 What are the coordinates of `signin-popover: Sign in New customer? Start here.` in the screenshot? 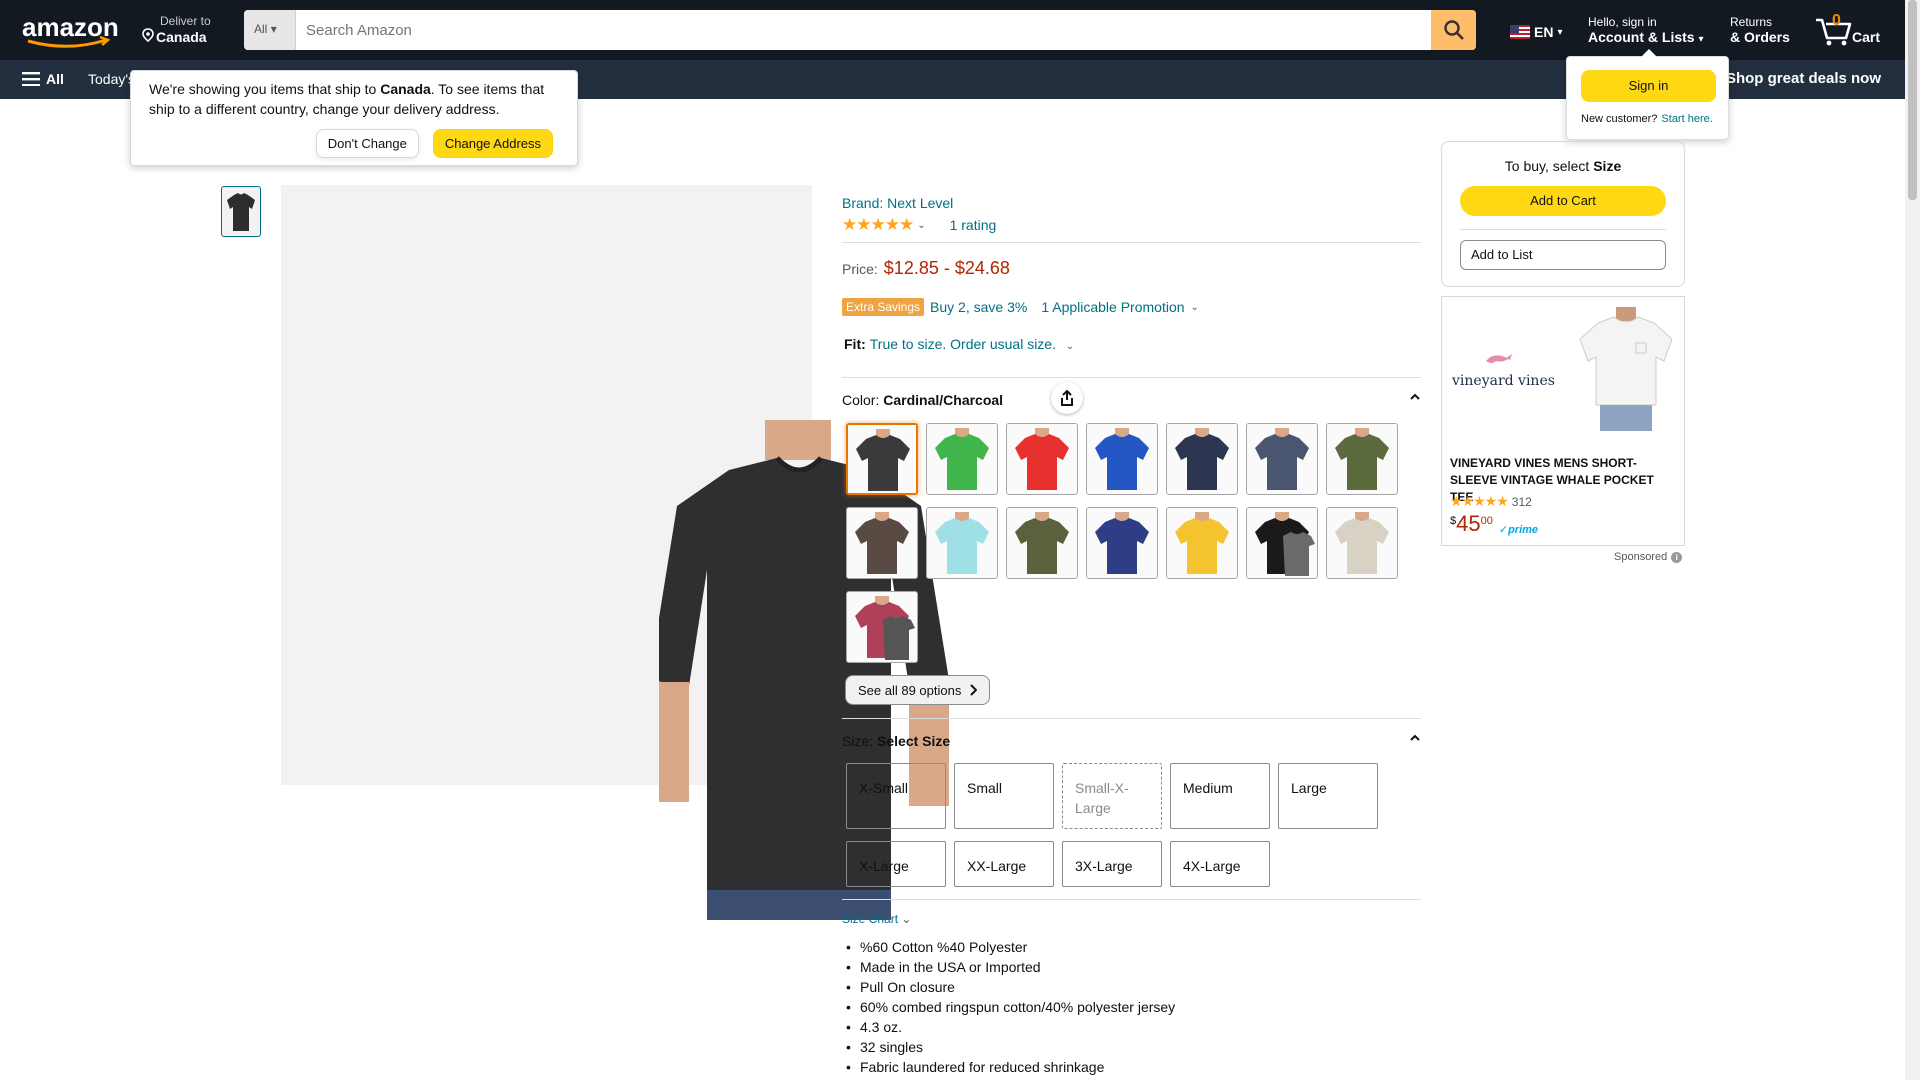 It's located at (1647, 94).